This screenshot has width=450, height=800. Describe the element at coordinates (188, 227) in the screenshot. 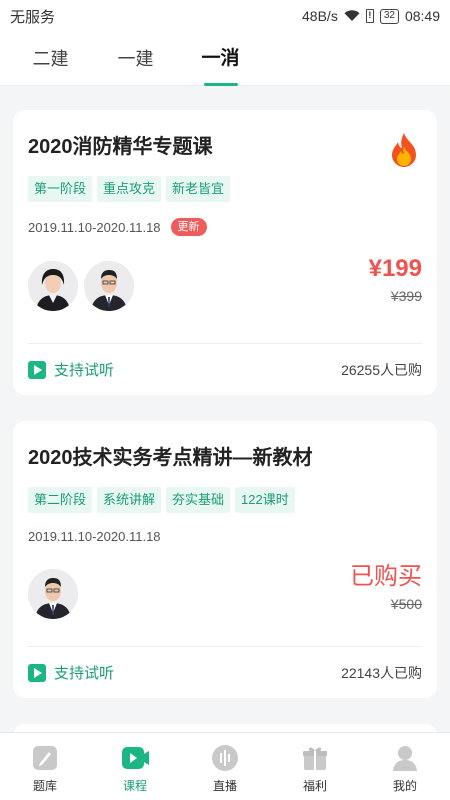

I see `update-badge: 更新` at that location.